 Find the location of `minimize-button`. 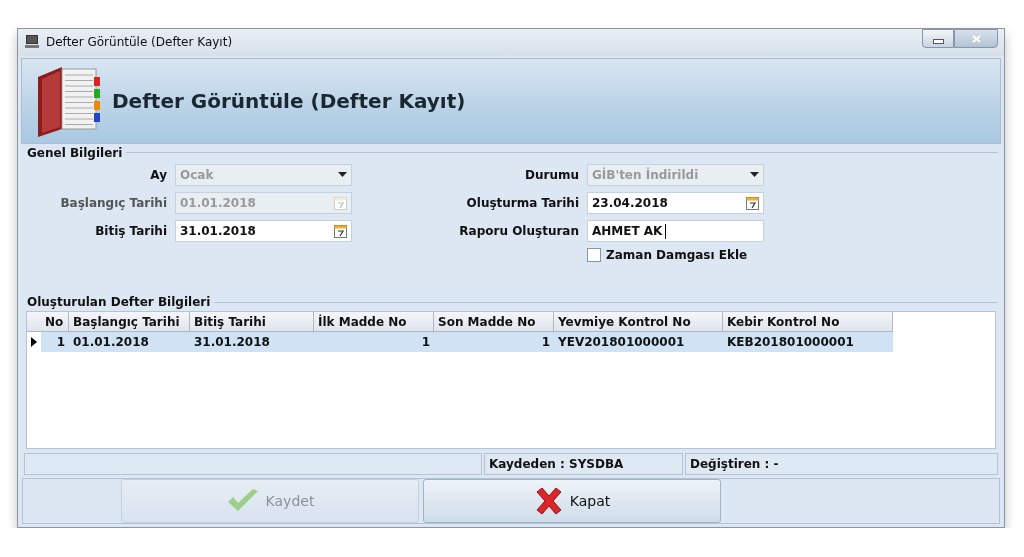

minimize-button is located at coordinates (938, 38).